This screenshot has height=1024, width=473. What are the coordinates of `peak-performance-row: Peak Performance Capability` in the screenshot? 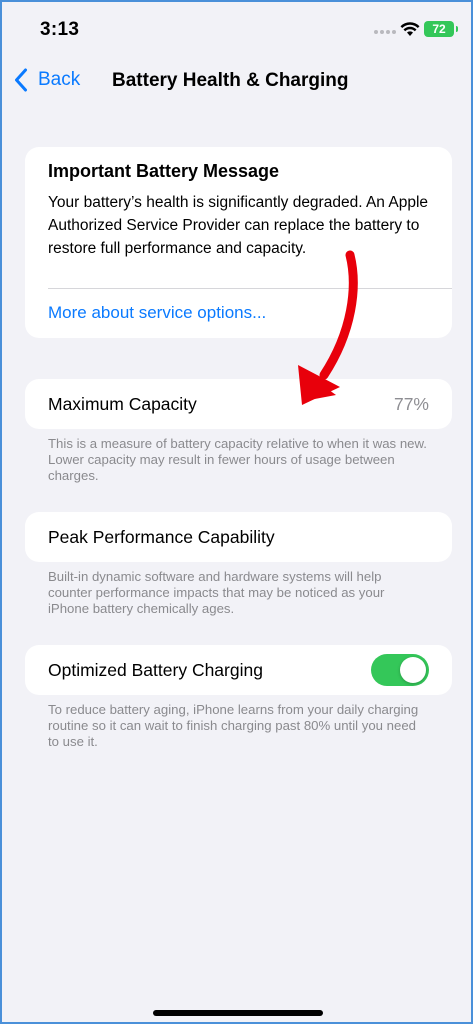 It's located at (238, 537).